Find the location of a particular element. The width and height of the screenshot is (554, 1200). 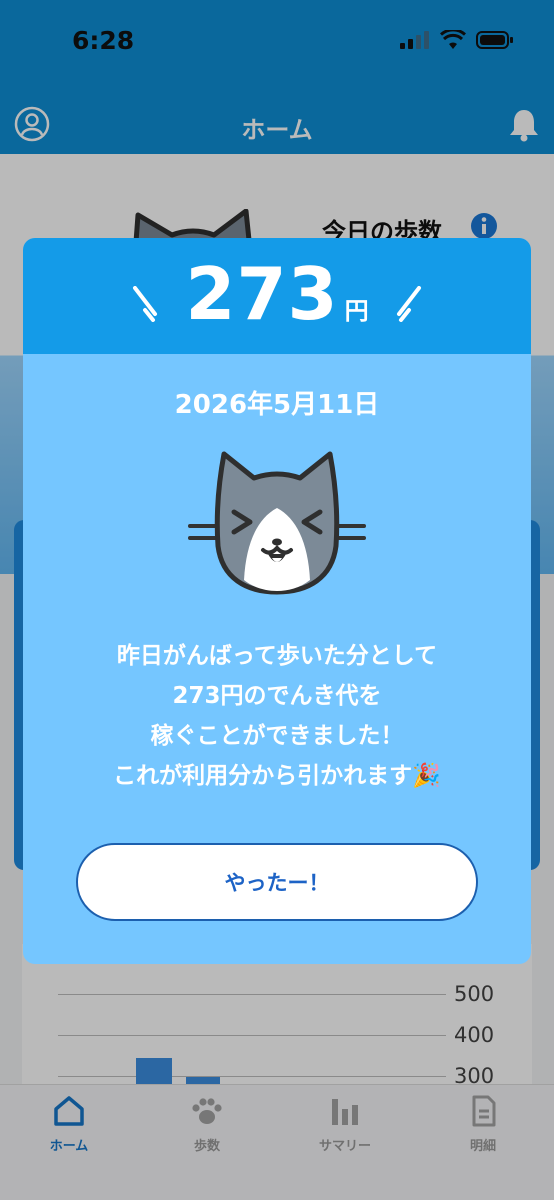

message-line: これが利用分から引かれます🎉 is located at coordinates (277, 776).